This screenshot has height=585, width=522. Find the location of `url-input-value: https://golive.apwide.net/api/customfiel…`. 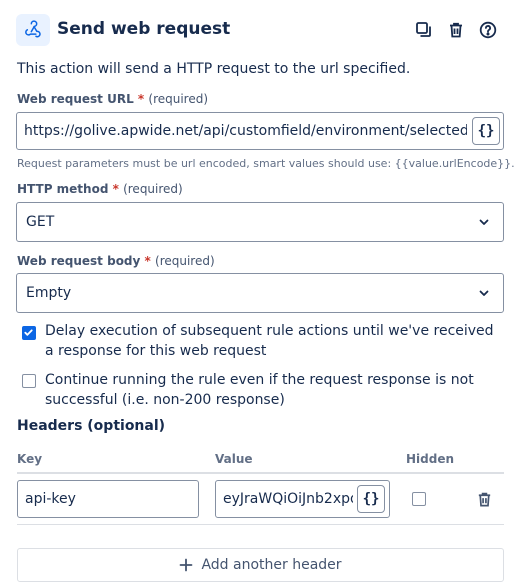

url-input-value: https://golive.apwide.net/api/customfiel… is located at coordinates (245, 131).